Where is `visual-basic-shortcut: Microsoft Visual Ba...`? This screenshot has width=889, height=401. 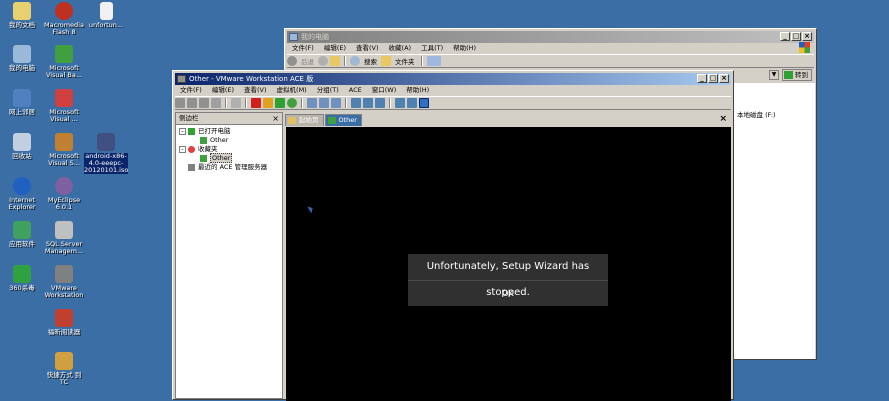 visual-basic-shortcut: Microsoft Visual Ba... is located at coordinates (64, 62).